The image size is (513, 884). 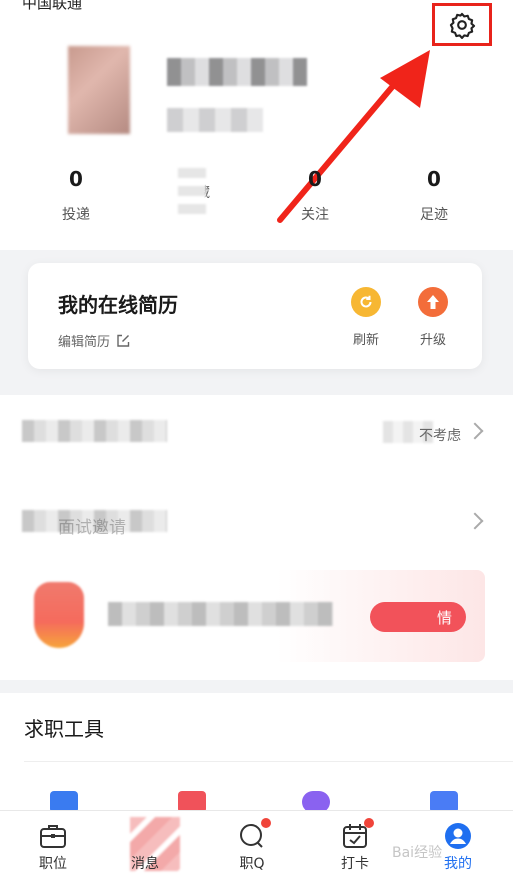 What do you see at coordinates (76, 196) in the screenshot?
I see `stat-applied: 0 投递` at bounding box center [76, 196].